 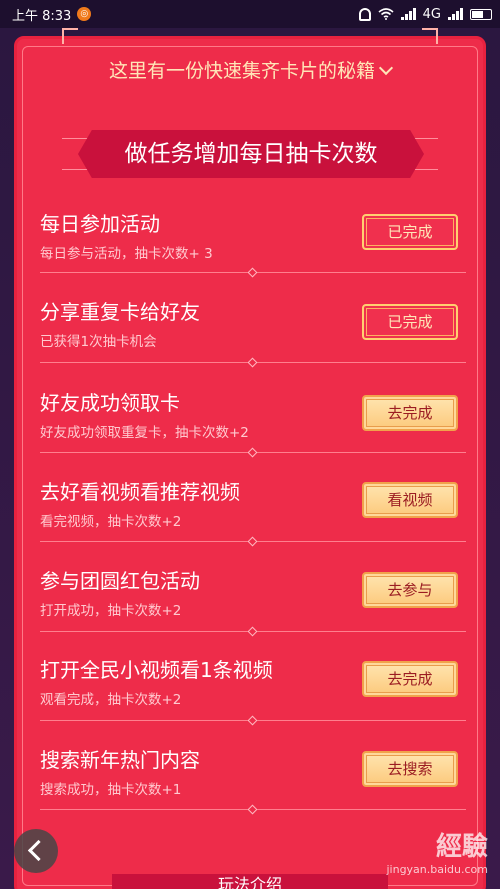 What do you see at coordinates (481, 14) in the screenshot?
I see `battery-icon` at bounding box center [481, 14].